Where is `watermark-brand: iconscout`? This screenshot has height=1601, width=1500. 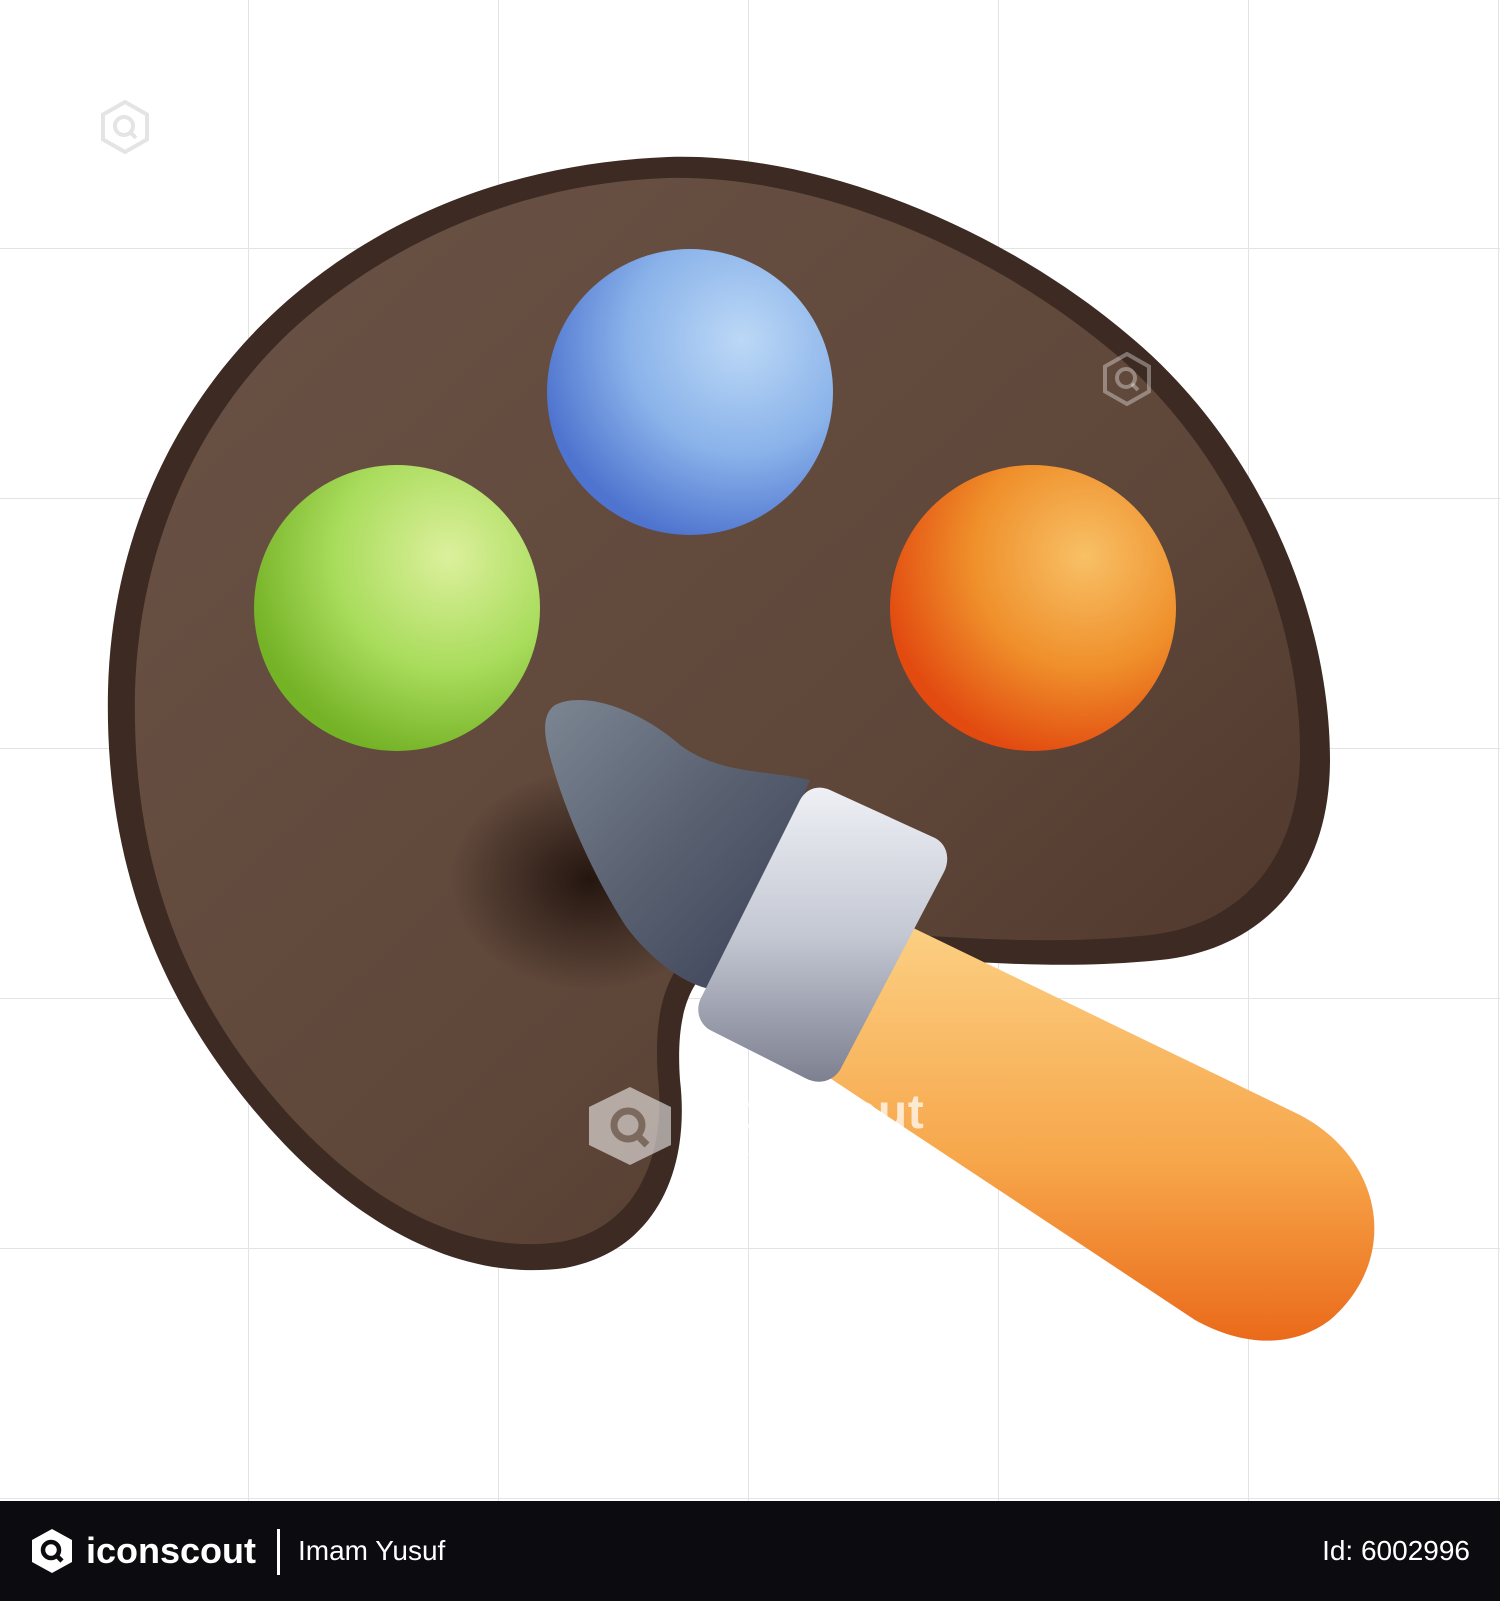 watermark-brand: iconscout is located at coordinates (809, 1112).